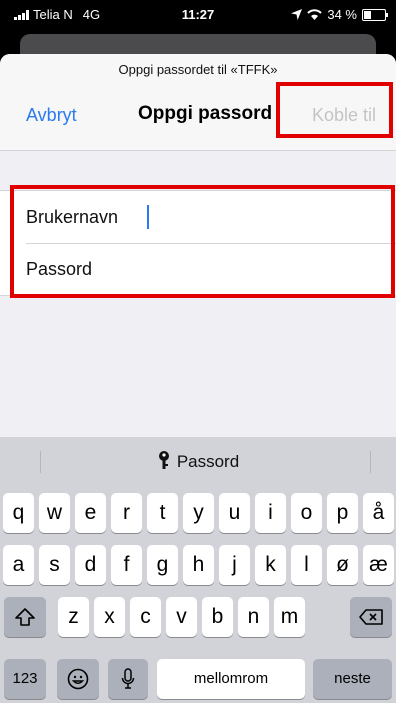 This screenshot has height=703, width=396. Describe the element at coordinates (163, 460) in the screenshot. I see `key-icon` at that location.